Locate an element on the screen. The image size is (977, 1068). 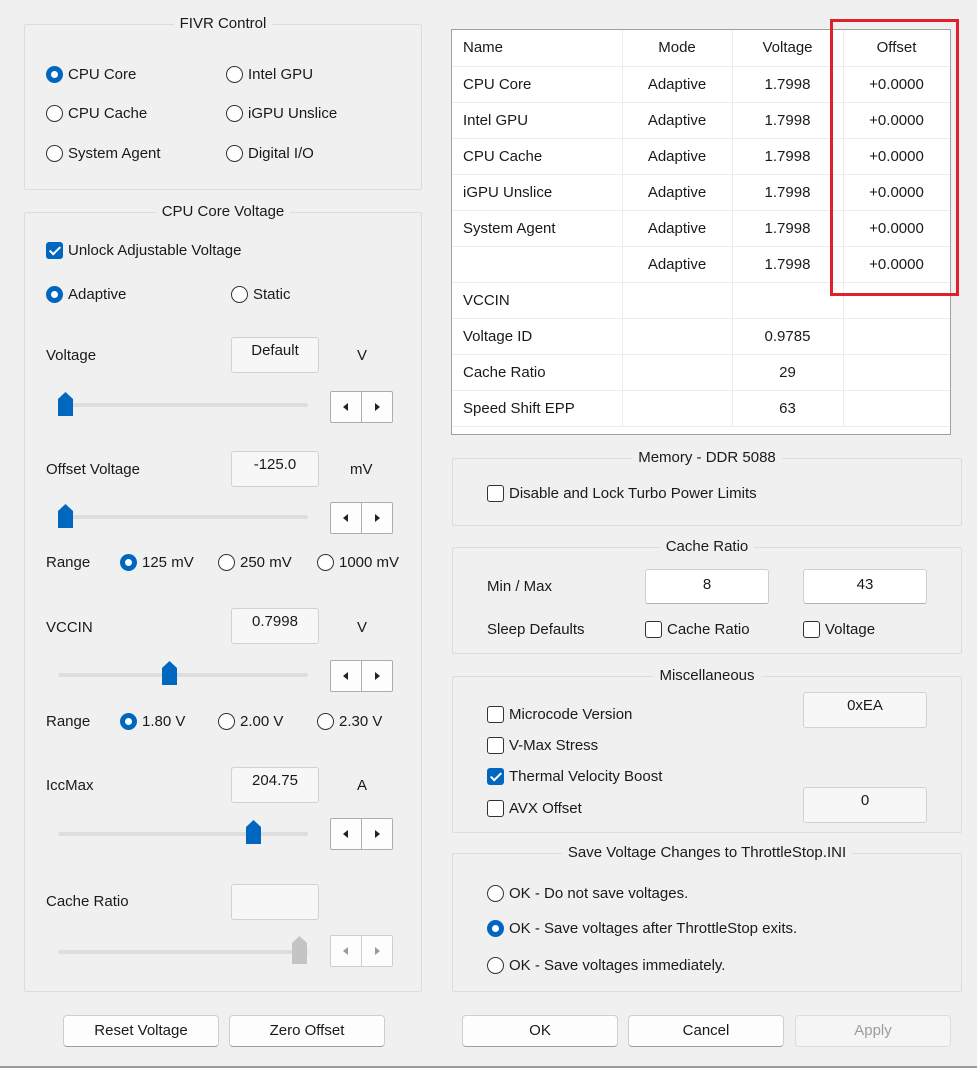
voltage-spin-buttons is located at coordinates (361, 407).